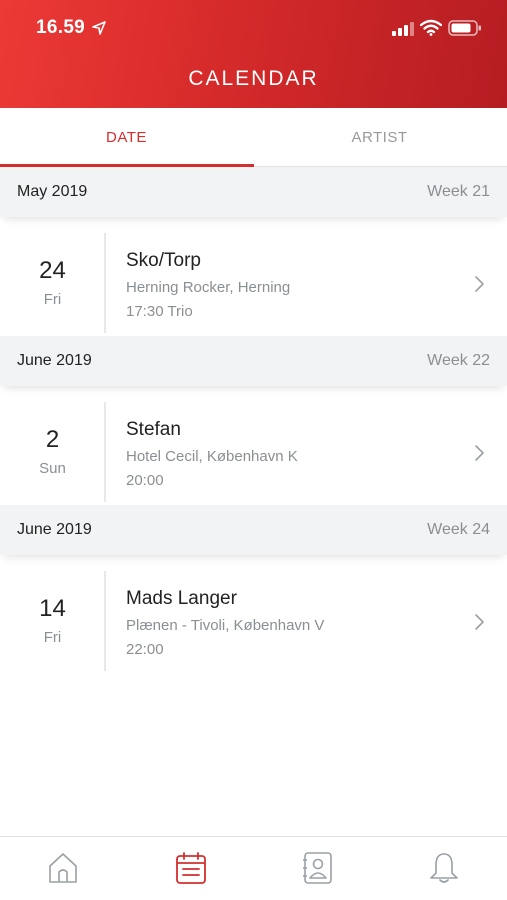  What do you see at coordinates (52, 468) in the screenshot?
I see `event-weekday: Sun` at bounding box center [52, 468].